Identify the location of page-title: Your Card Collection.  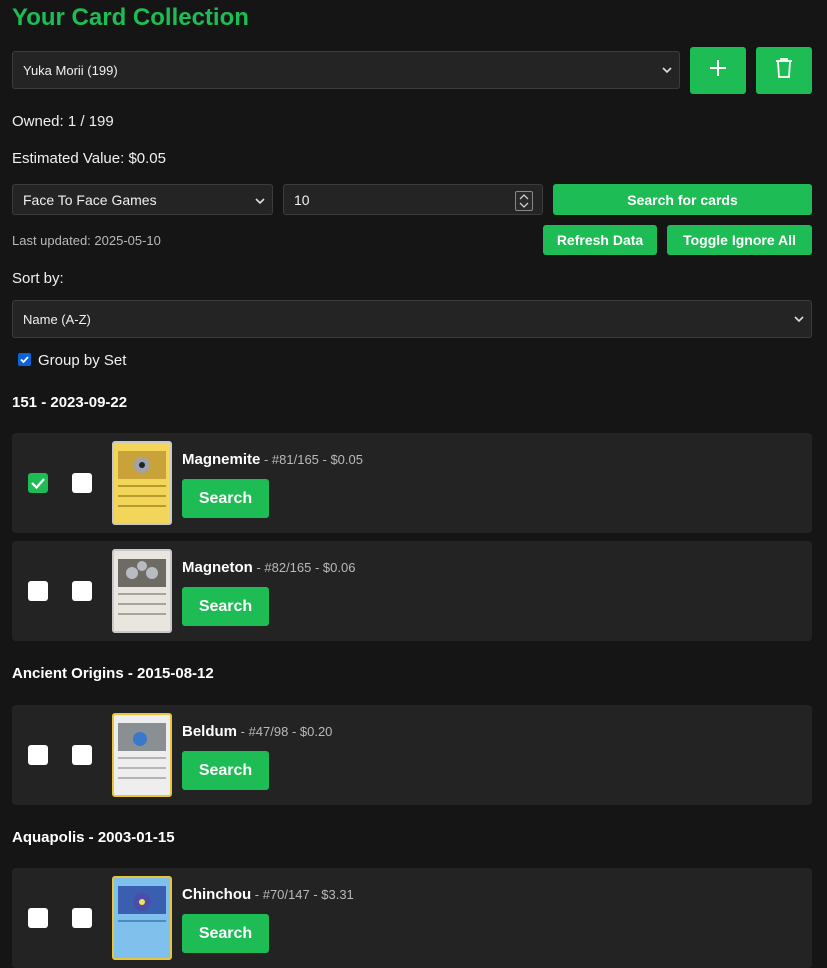
(130, 17).